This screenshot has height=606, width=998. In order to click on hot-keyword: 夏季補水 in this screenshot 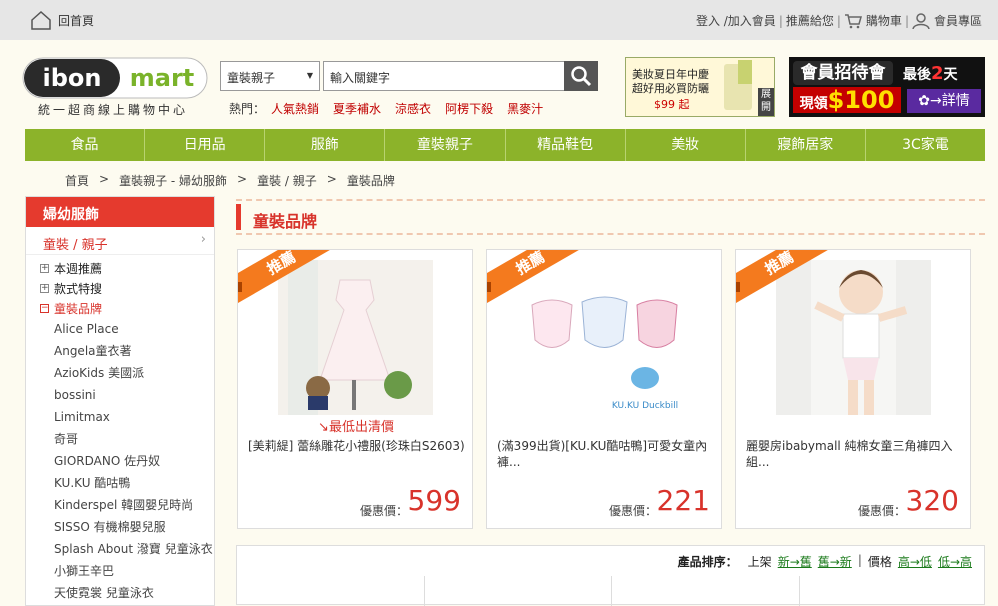, I will do `click(357, 108)`.